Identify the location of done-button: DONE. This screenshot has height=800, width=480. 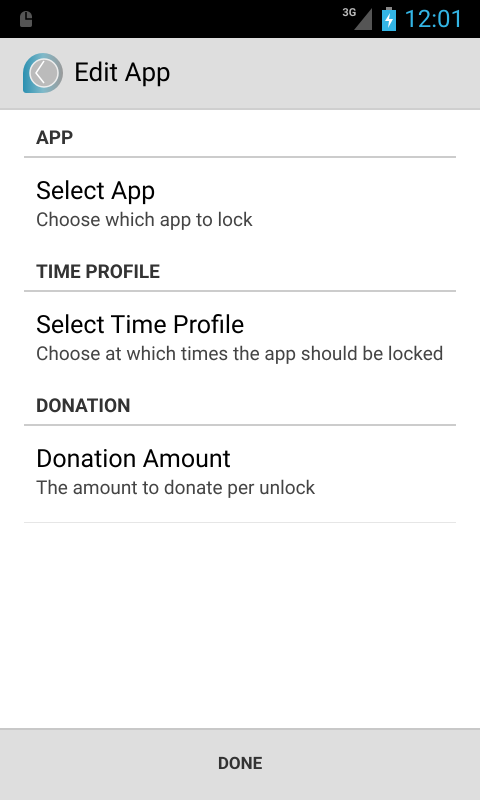
(240, 764).